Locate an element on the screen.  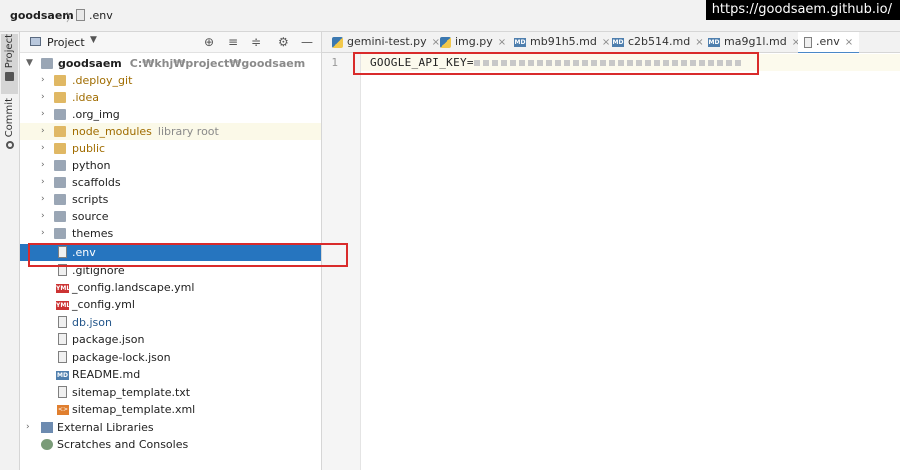
tree-item-db-json: db.json is located at coordinates (170, 322).